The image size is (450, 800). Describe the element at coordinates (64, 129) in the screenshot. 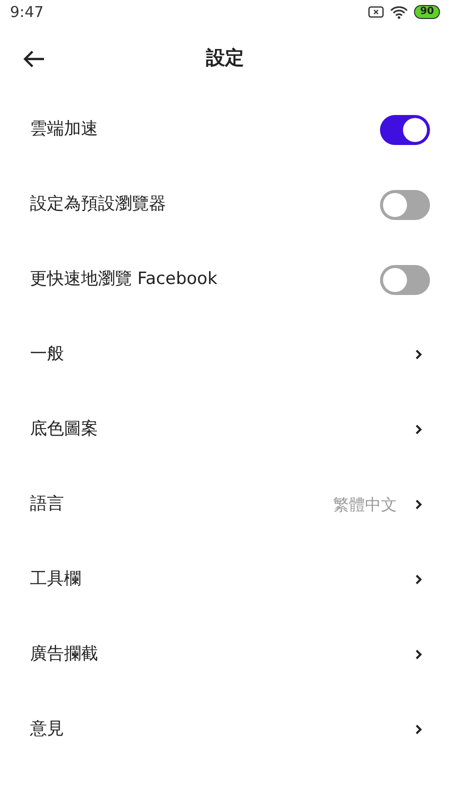

I see `setting-label: 雲端加速` at that location.